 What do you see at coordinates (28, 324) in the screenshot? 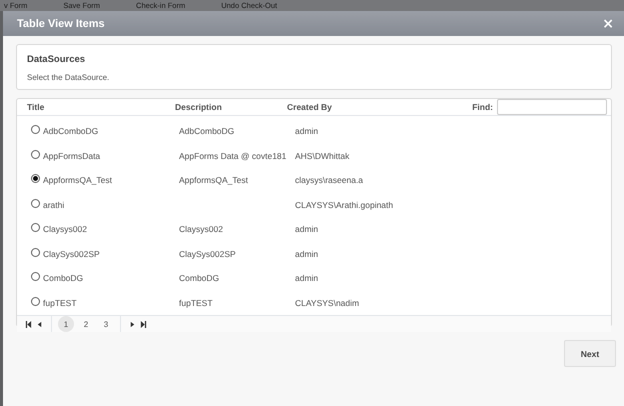
I see `first-page-icon` at bounding box center [28, 324].